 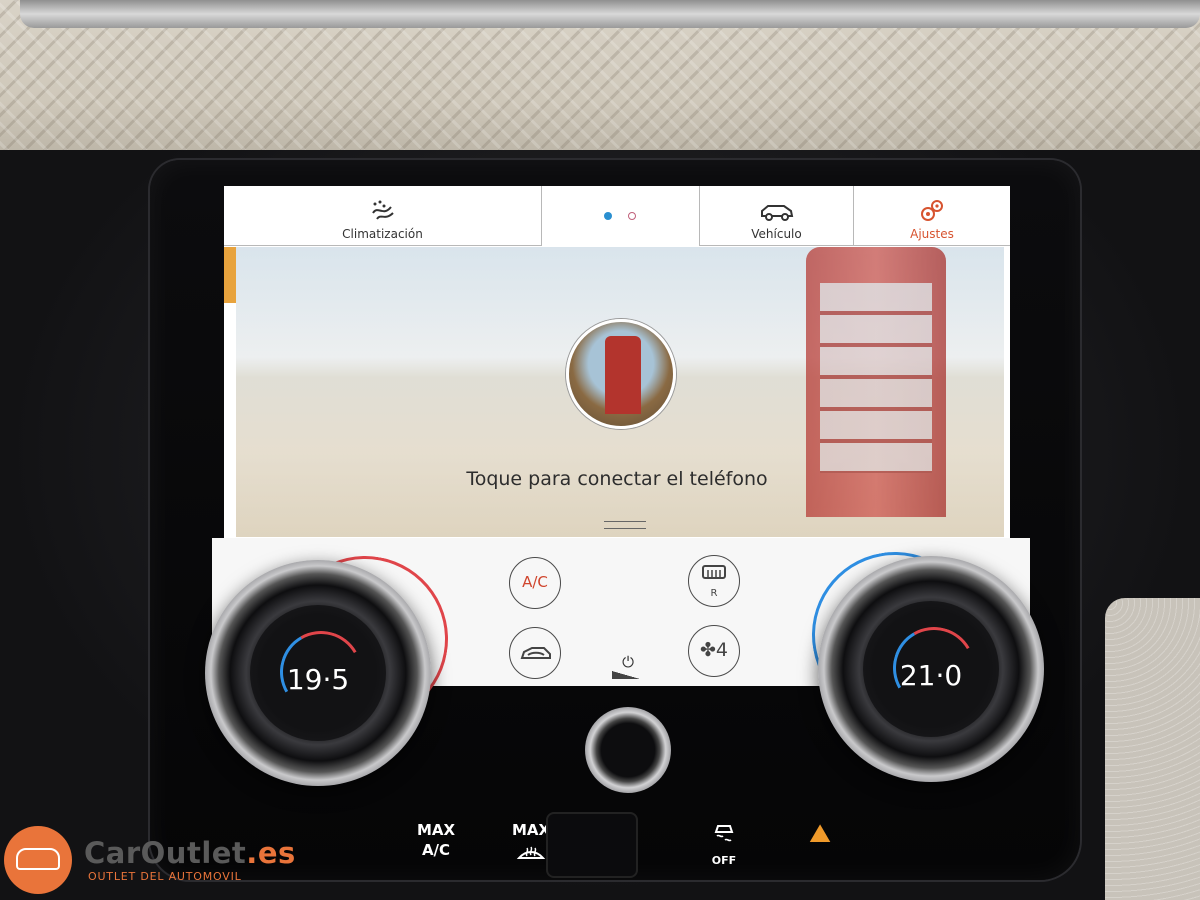 I want to click on watermark-brand: CarOutlet.es, so click(x=190, y=853).